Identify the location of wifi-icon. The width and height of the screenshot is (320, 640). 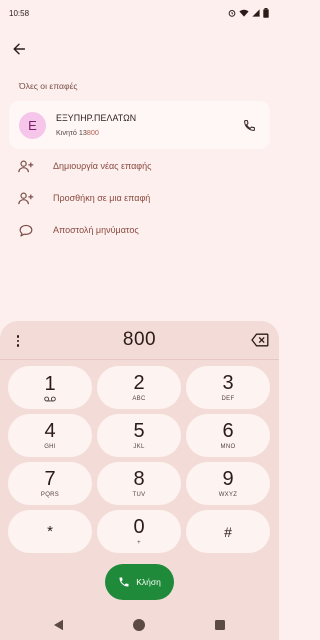
(244, 13).